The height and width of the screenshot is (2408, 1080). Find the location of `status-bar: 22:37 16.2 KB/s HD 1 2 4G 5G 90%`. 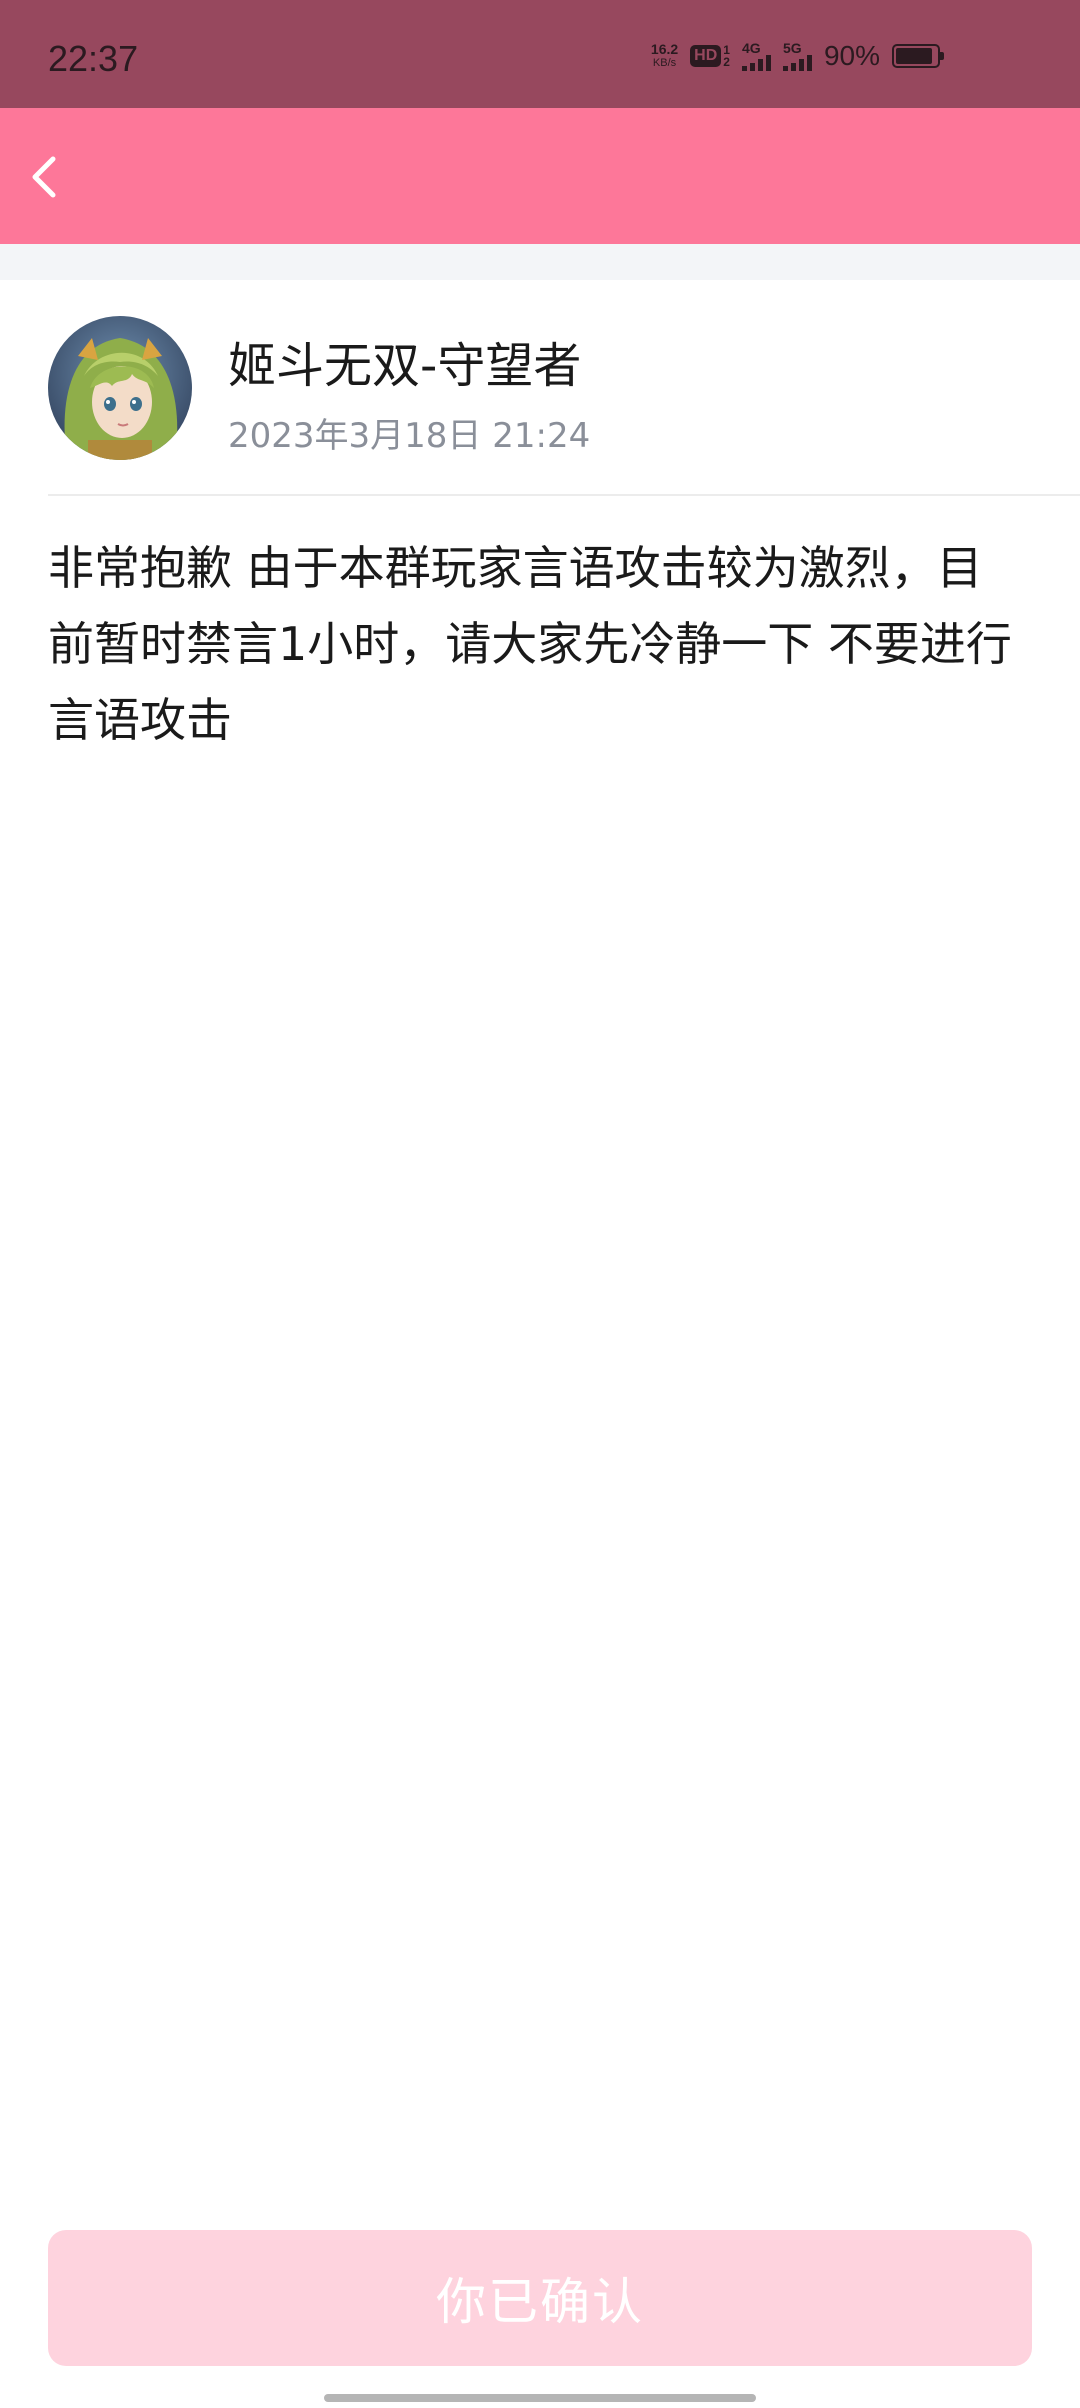

status-bar: 22:37 16.2 KB/s HD 1 2 4G 5G 90% is located at coordinates (540, 54).